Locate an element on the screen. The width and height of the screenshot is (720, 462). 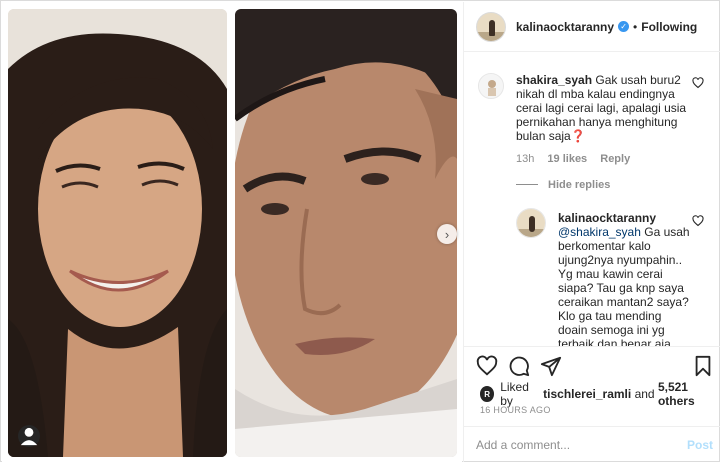
divider is located at coordinates (527, 184).